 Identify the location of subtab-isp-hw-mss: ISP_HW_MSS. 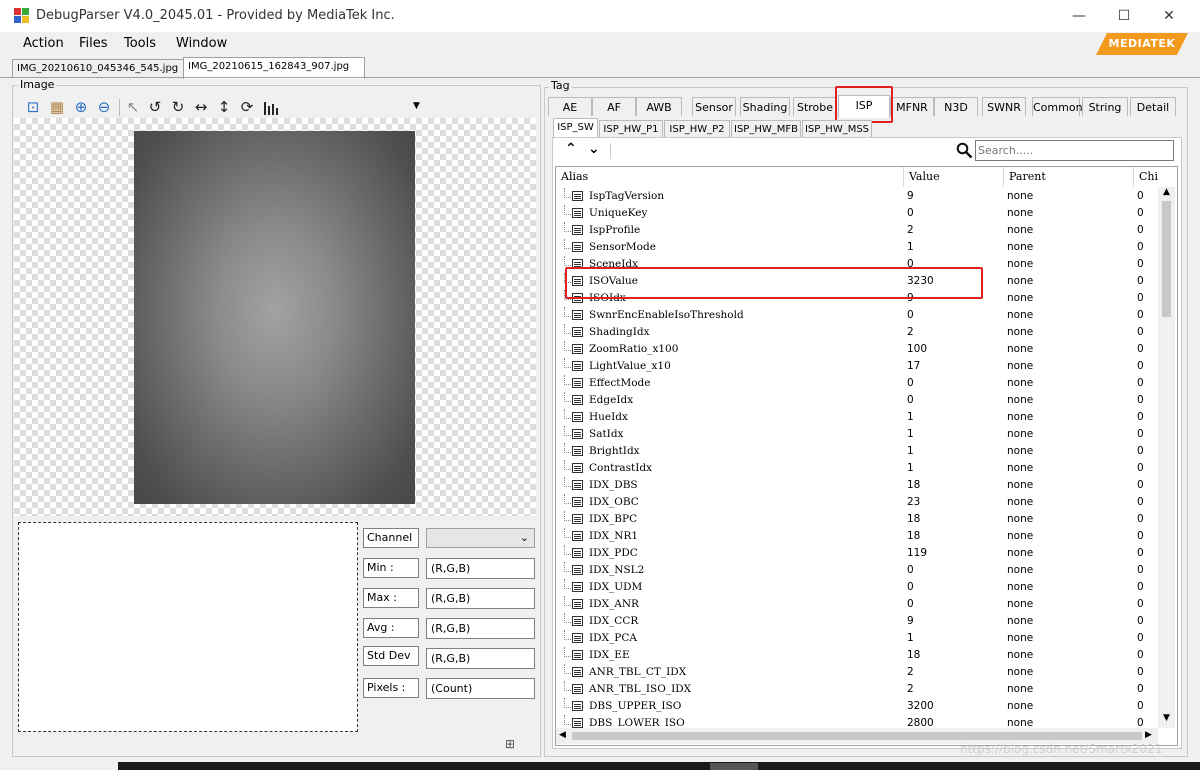
(837, 128).